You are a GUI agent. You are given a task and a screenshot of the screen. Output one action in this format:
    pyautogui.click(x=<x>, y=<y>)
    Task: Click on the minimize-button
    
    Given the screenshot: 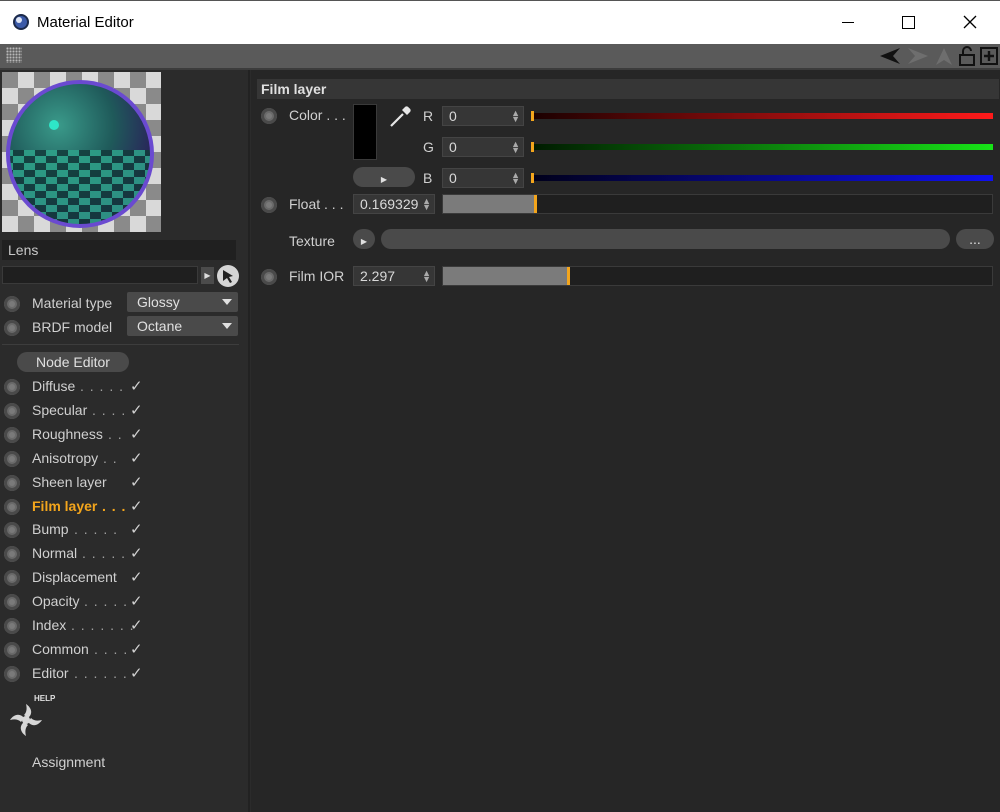 What is the action you would take?
    pyautogui.click(x=848, y=22)
    